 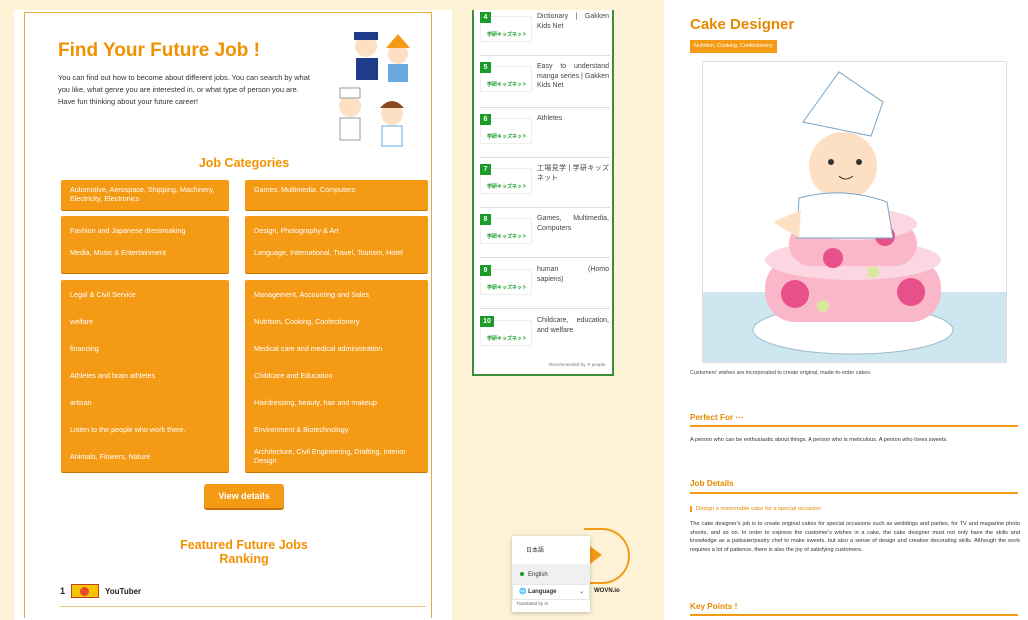 I want to click on rank-badge: 6, so click(x=485, y=119).